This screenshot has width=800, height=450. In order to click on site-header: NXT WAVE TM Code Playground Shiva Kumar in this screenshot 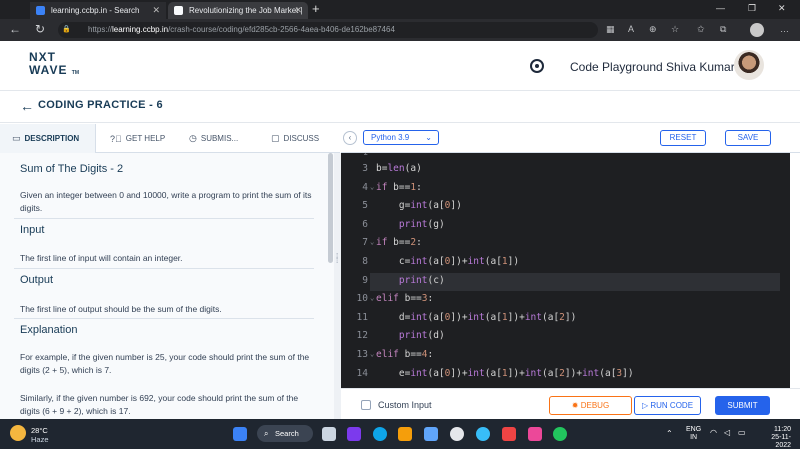, I will do `click(400, 66)`.